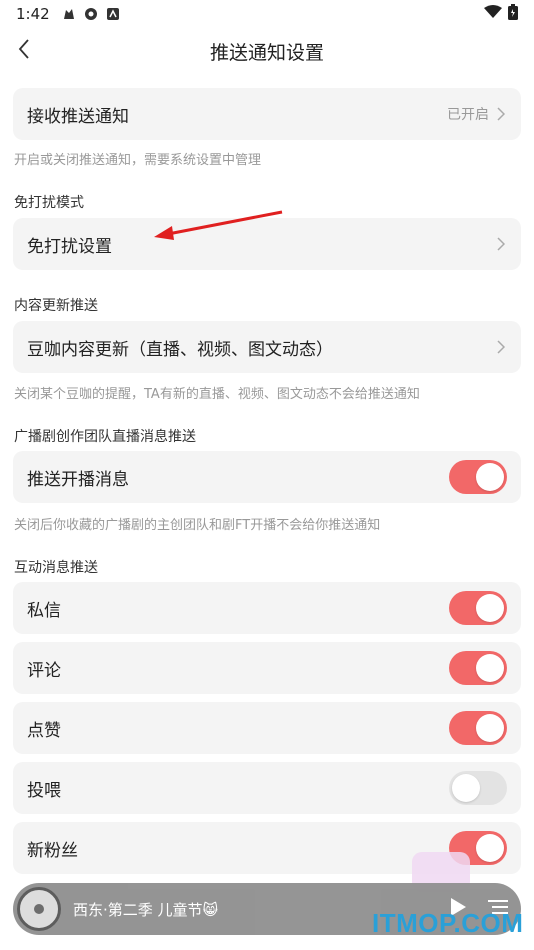 The image size is (534, 950). I want to click on receive-push-hint: 开启或关闭推送通知，需要系统设置中管理, so click(138, 160).